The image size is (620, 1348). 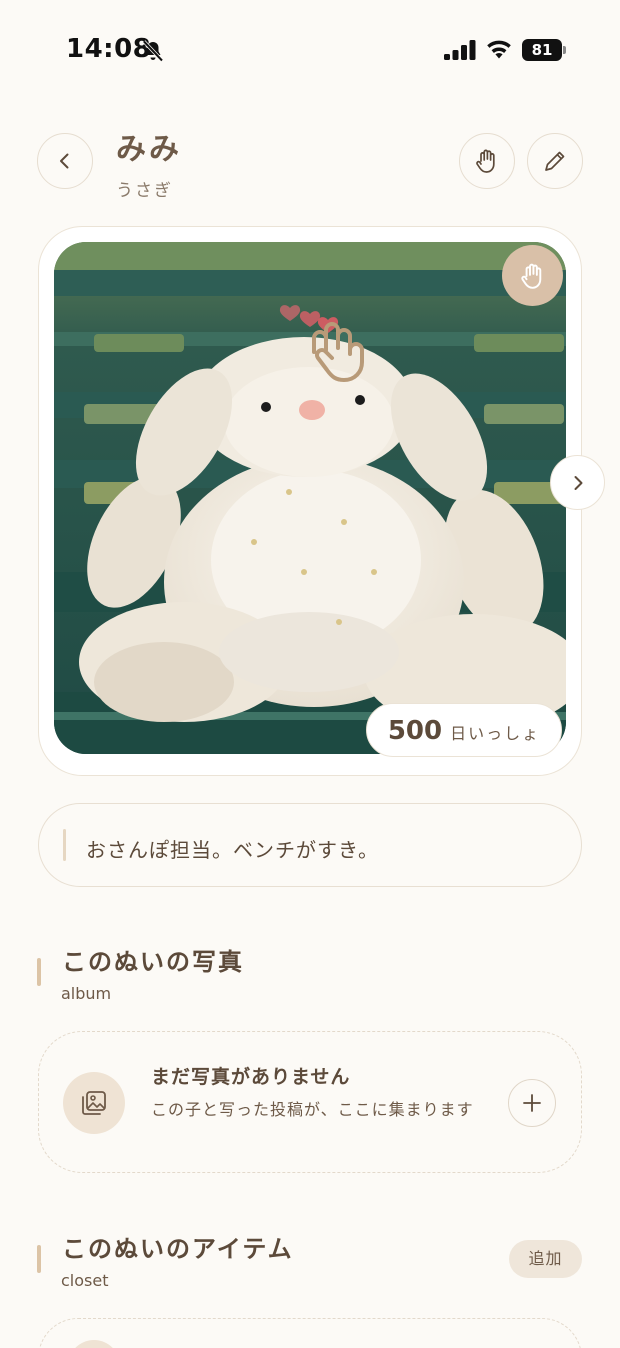 I want to click on album-empty-icon-wrap, so click(x=94, y=1103).